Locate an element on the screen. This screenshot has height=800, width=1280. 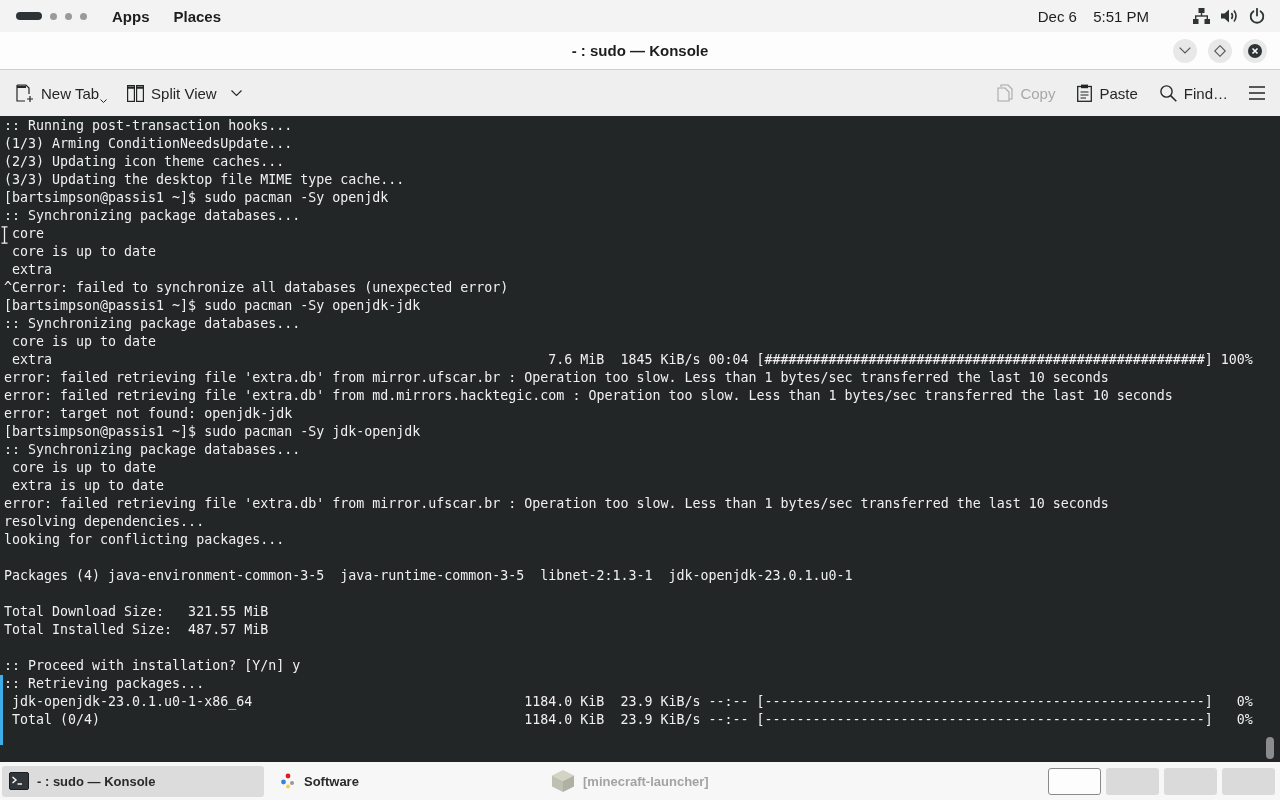
close-button is located at coordinates (1255, 50).